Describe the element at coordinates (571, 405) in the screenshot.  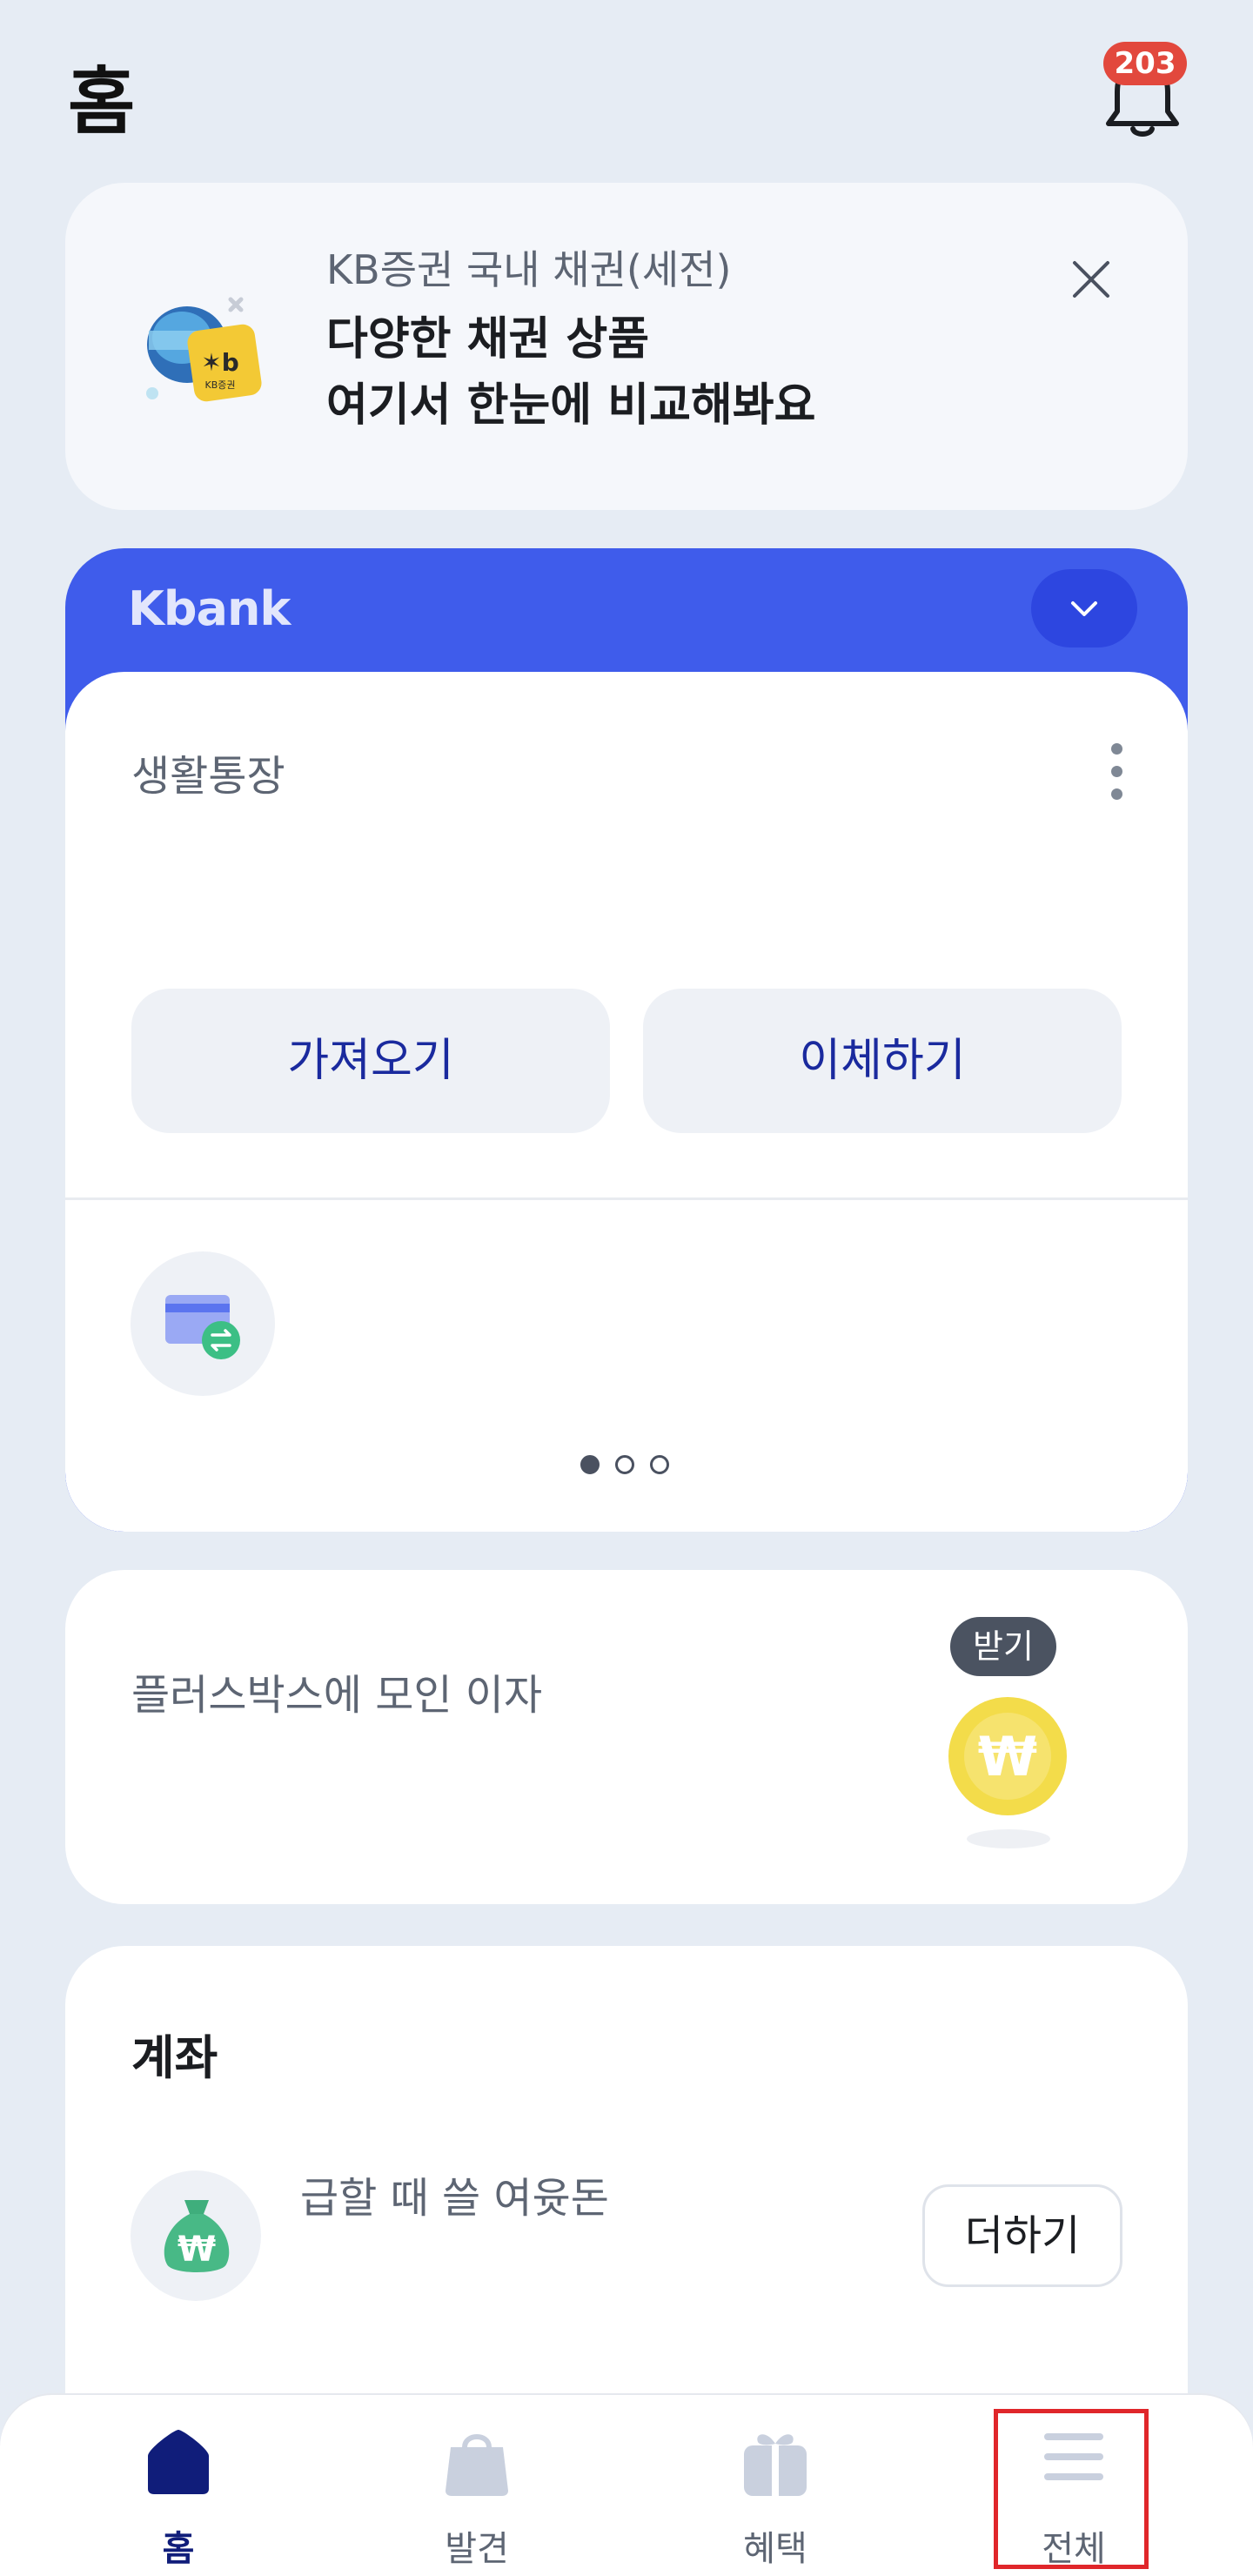
I see `promo-title-line2: 여기서 한눈에 비교해봐요` at that location.